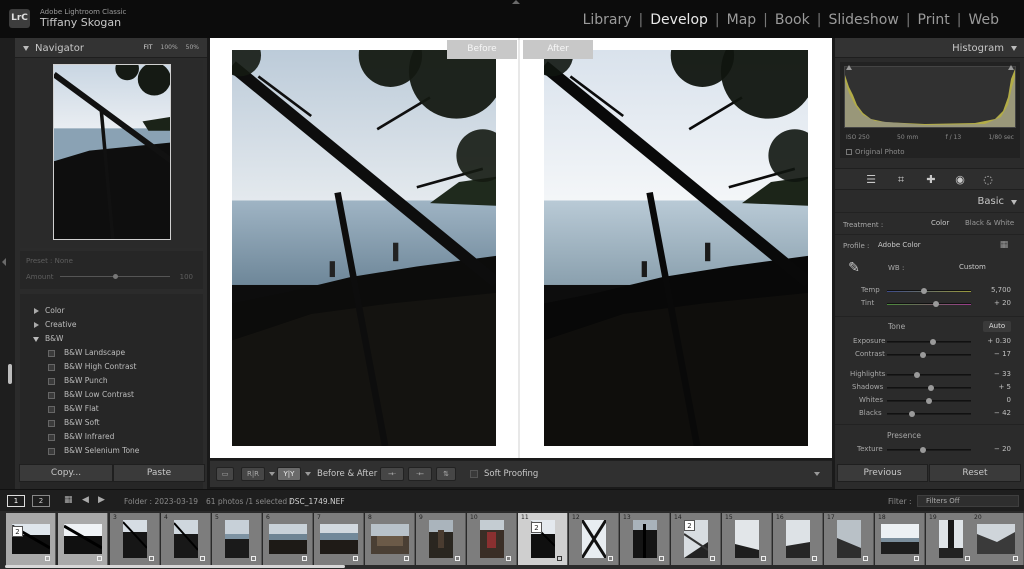 This screenshot has width=1024, height=569. Describe the element at coordinates (929, 401) in the screenshot. I see `whites-slider-knob` at that location.